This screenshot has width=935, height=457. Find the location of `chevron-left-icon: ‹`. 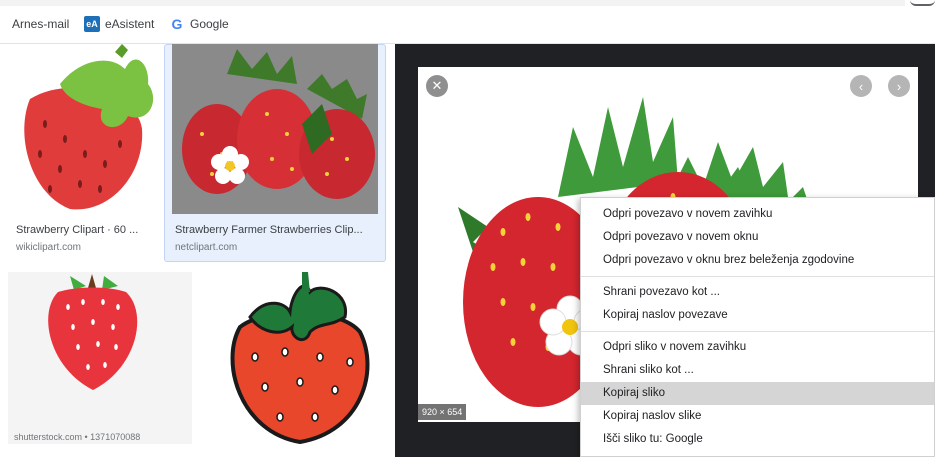

chevron-left-icon: ‹ is located at coordinates (861, 86).